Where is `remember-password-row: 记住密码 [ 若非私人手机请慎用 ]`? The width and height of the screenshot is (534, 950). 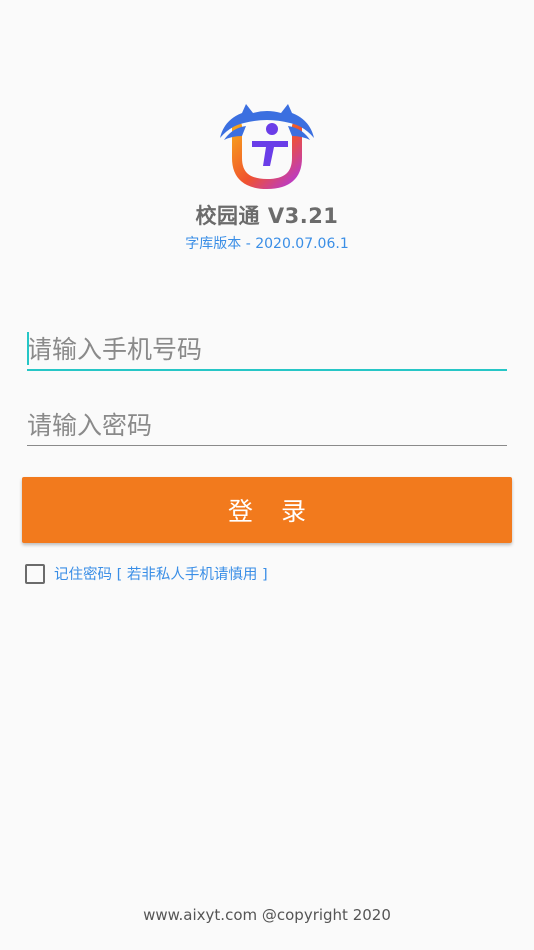
remember-password-row: 记住密码 [ 若非私人手机请慎用 ] is located at coordinates (146, 573).